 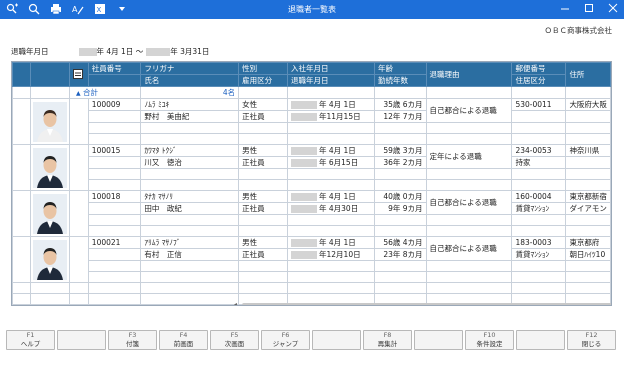 What do you see at coordinates (539, 208) in the screenshot?
I see `house-type: 賃貸ﾏﾝｼｮﾝ` at bounding box center [539, 208].